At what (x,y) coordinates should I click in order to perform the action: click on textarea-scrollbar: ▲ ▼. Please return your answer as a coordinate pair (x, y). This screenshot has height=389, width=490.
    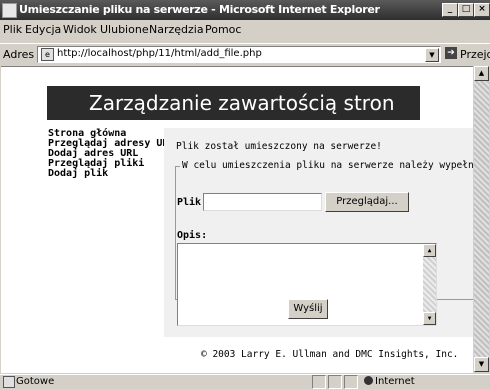
    Looking at the image, I should click on (429, 284).